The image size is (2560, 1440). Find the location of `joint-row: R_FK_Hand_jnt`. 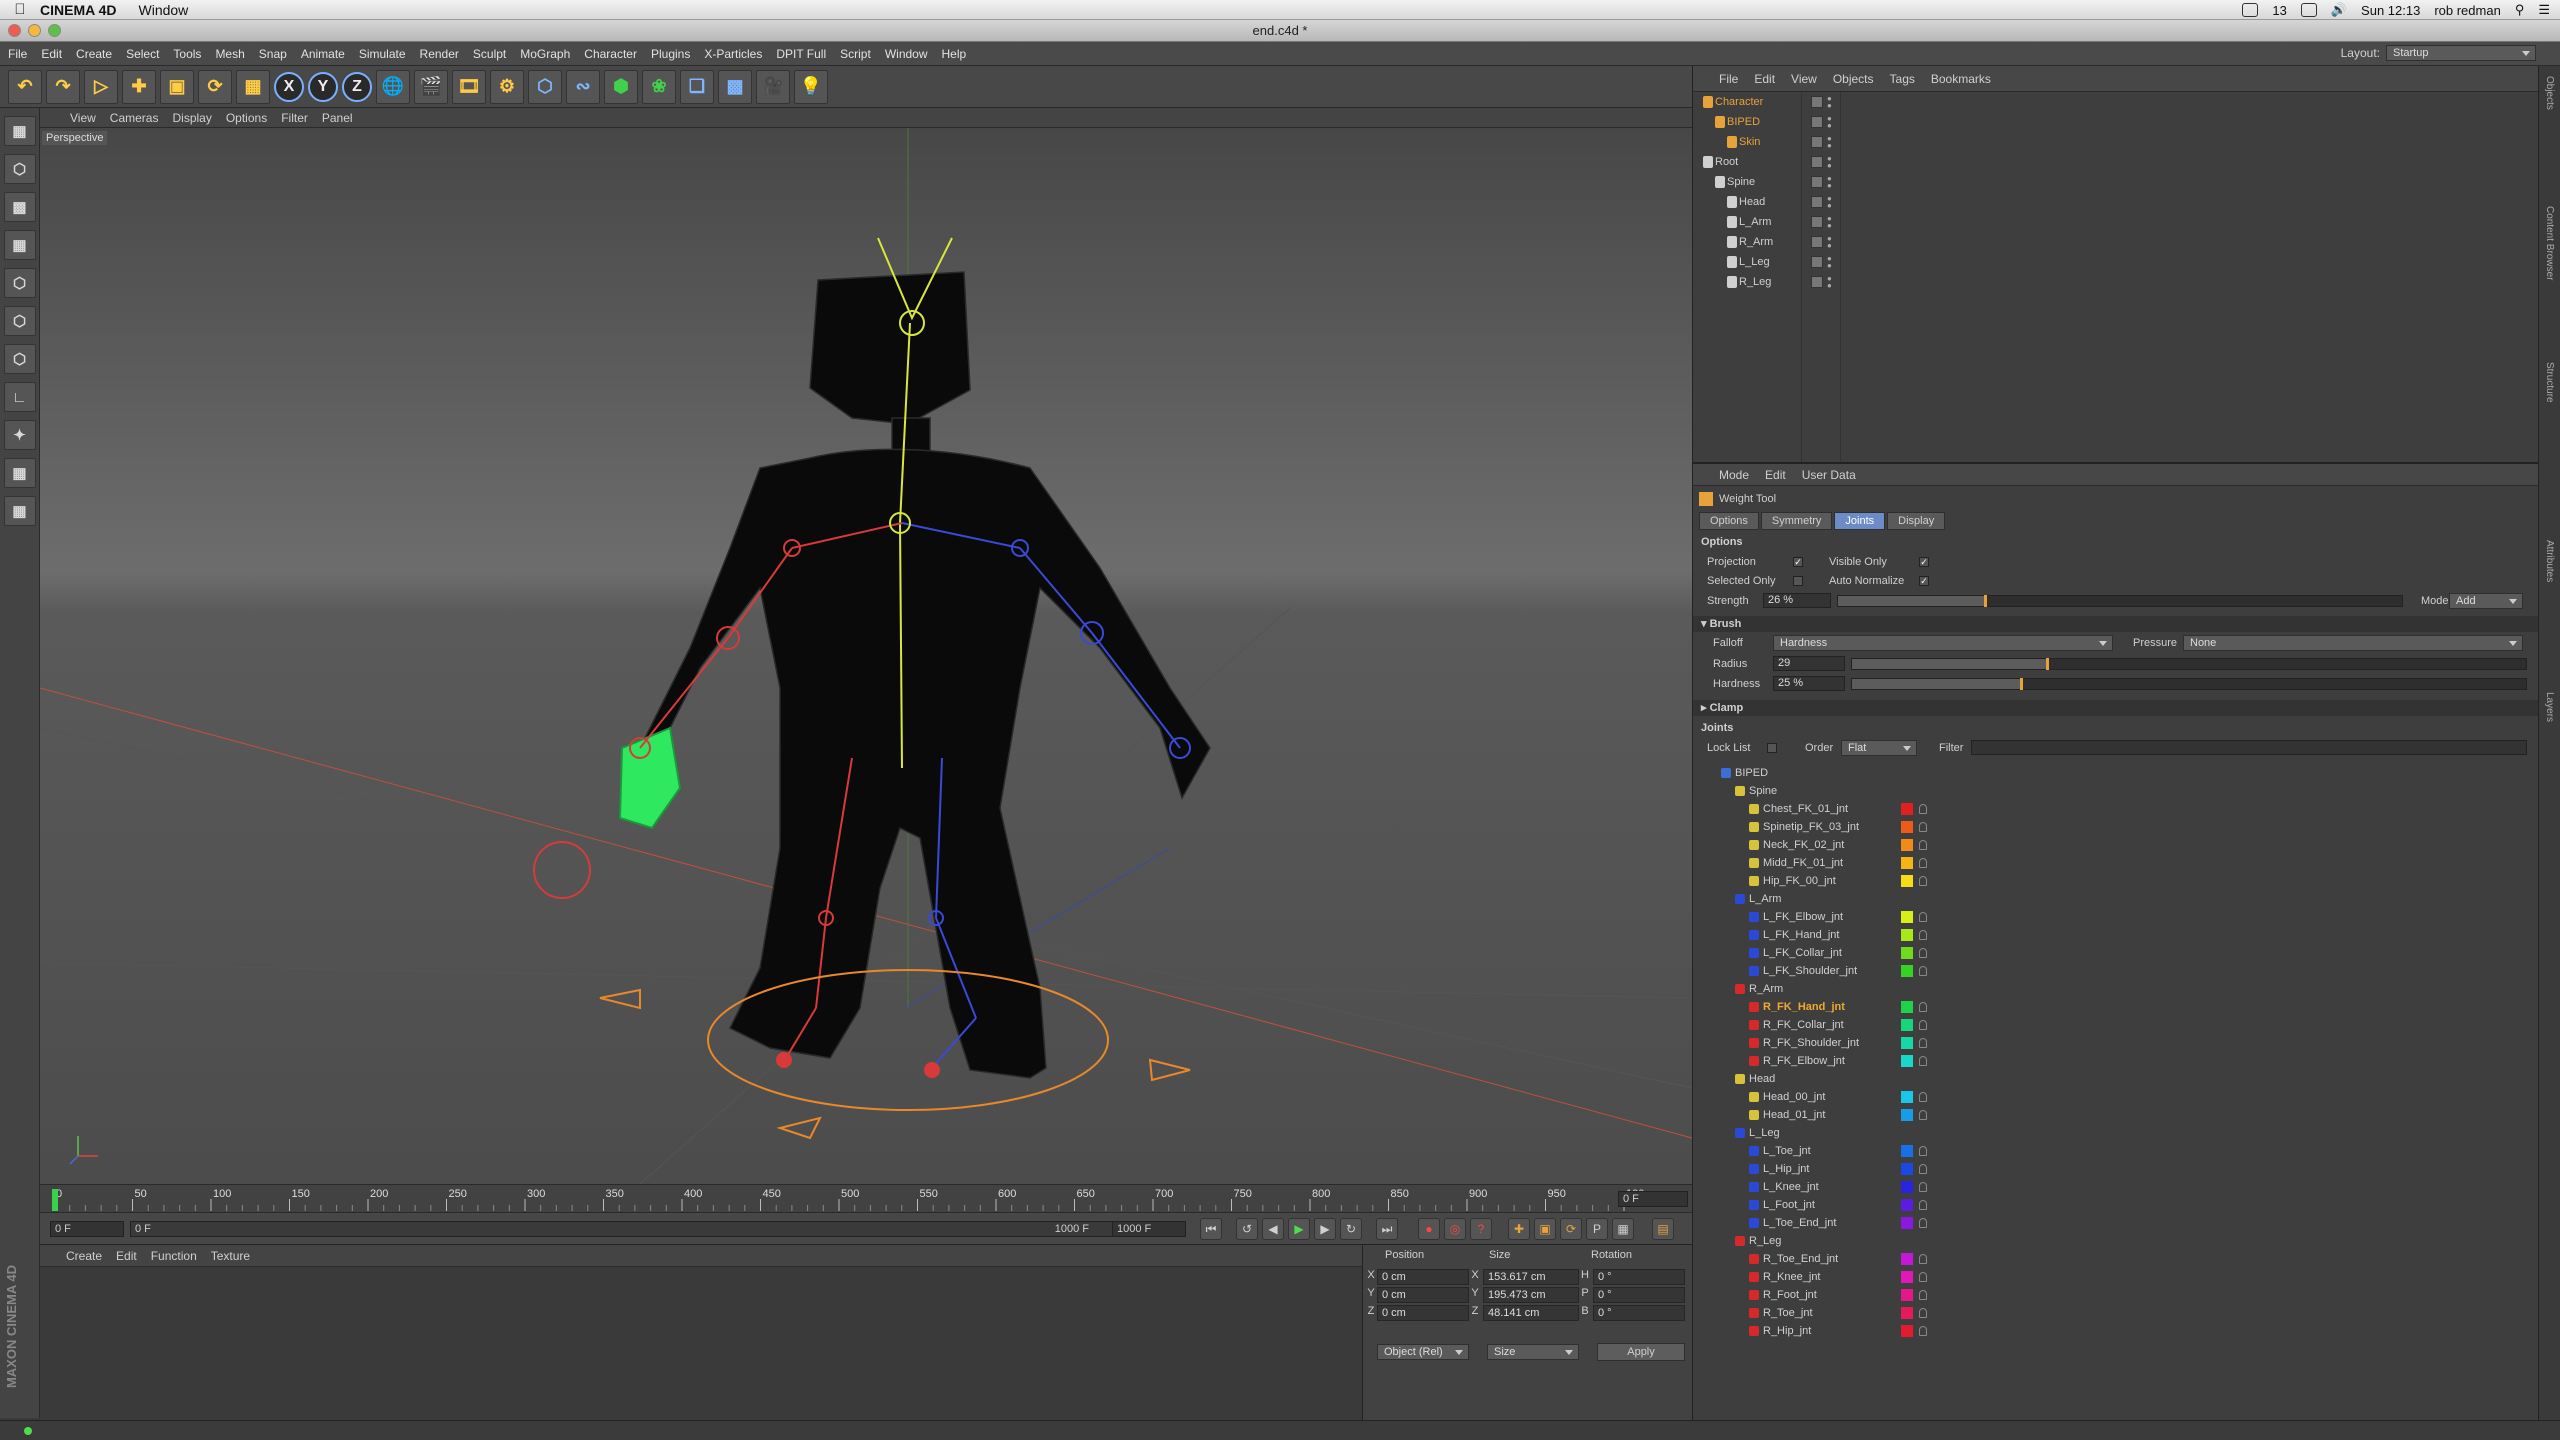

joint-row: R_FK_Hand_jnt is located at coordinates (2116, 1007).